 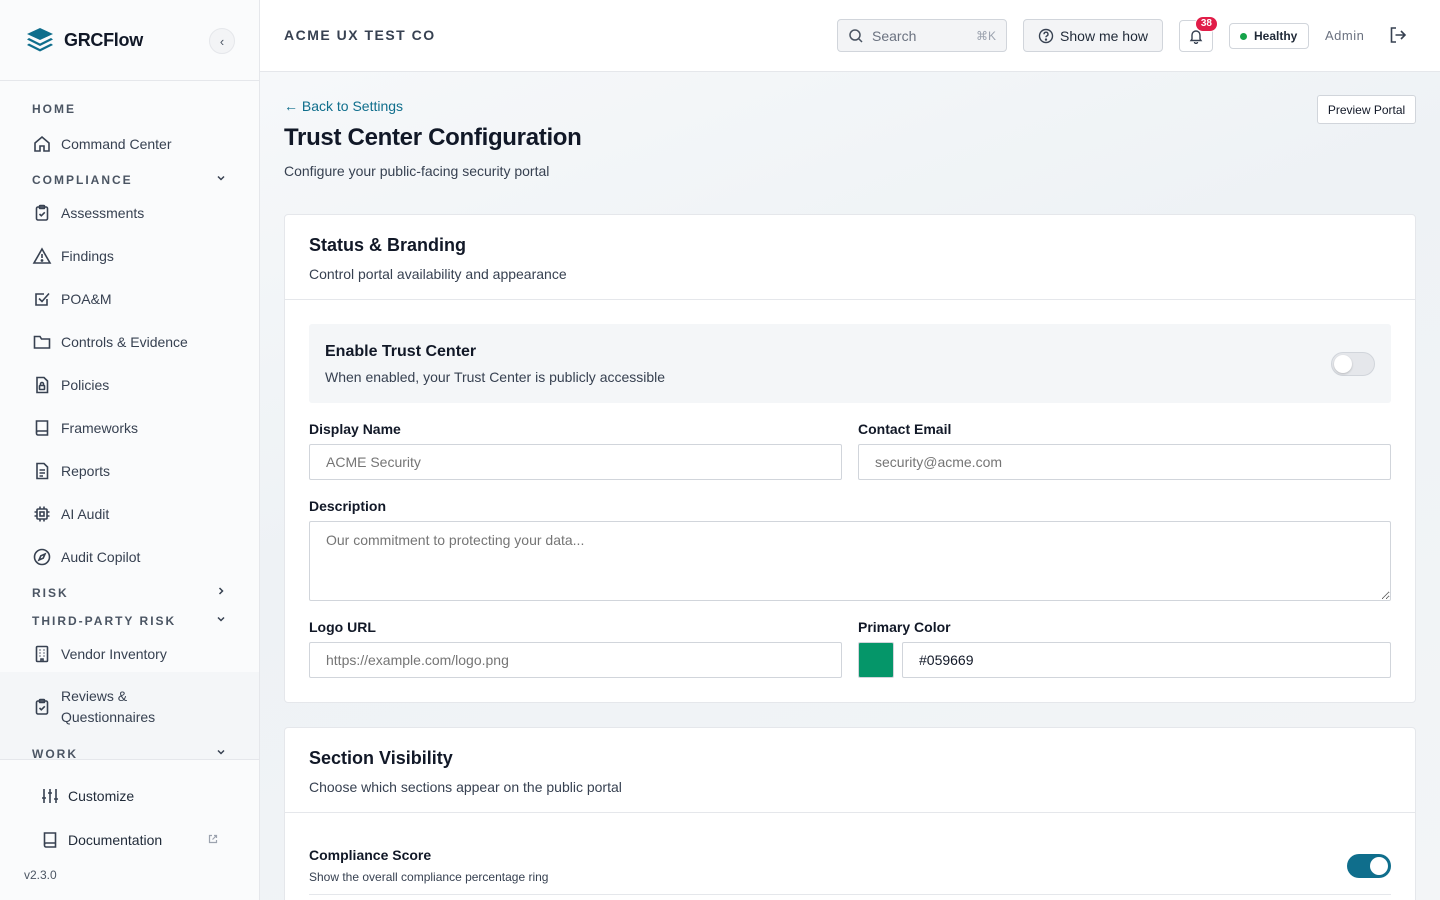 What do you see at coordinates (1398, 35) in the screenshot?
I see `logout-icon` at bounding box center [1398, 35].